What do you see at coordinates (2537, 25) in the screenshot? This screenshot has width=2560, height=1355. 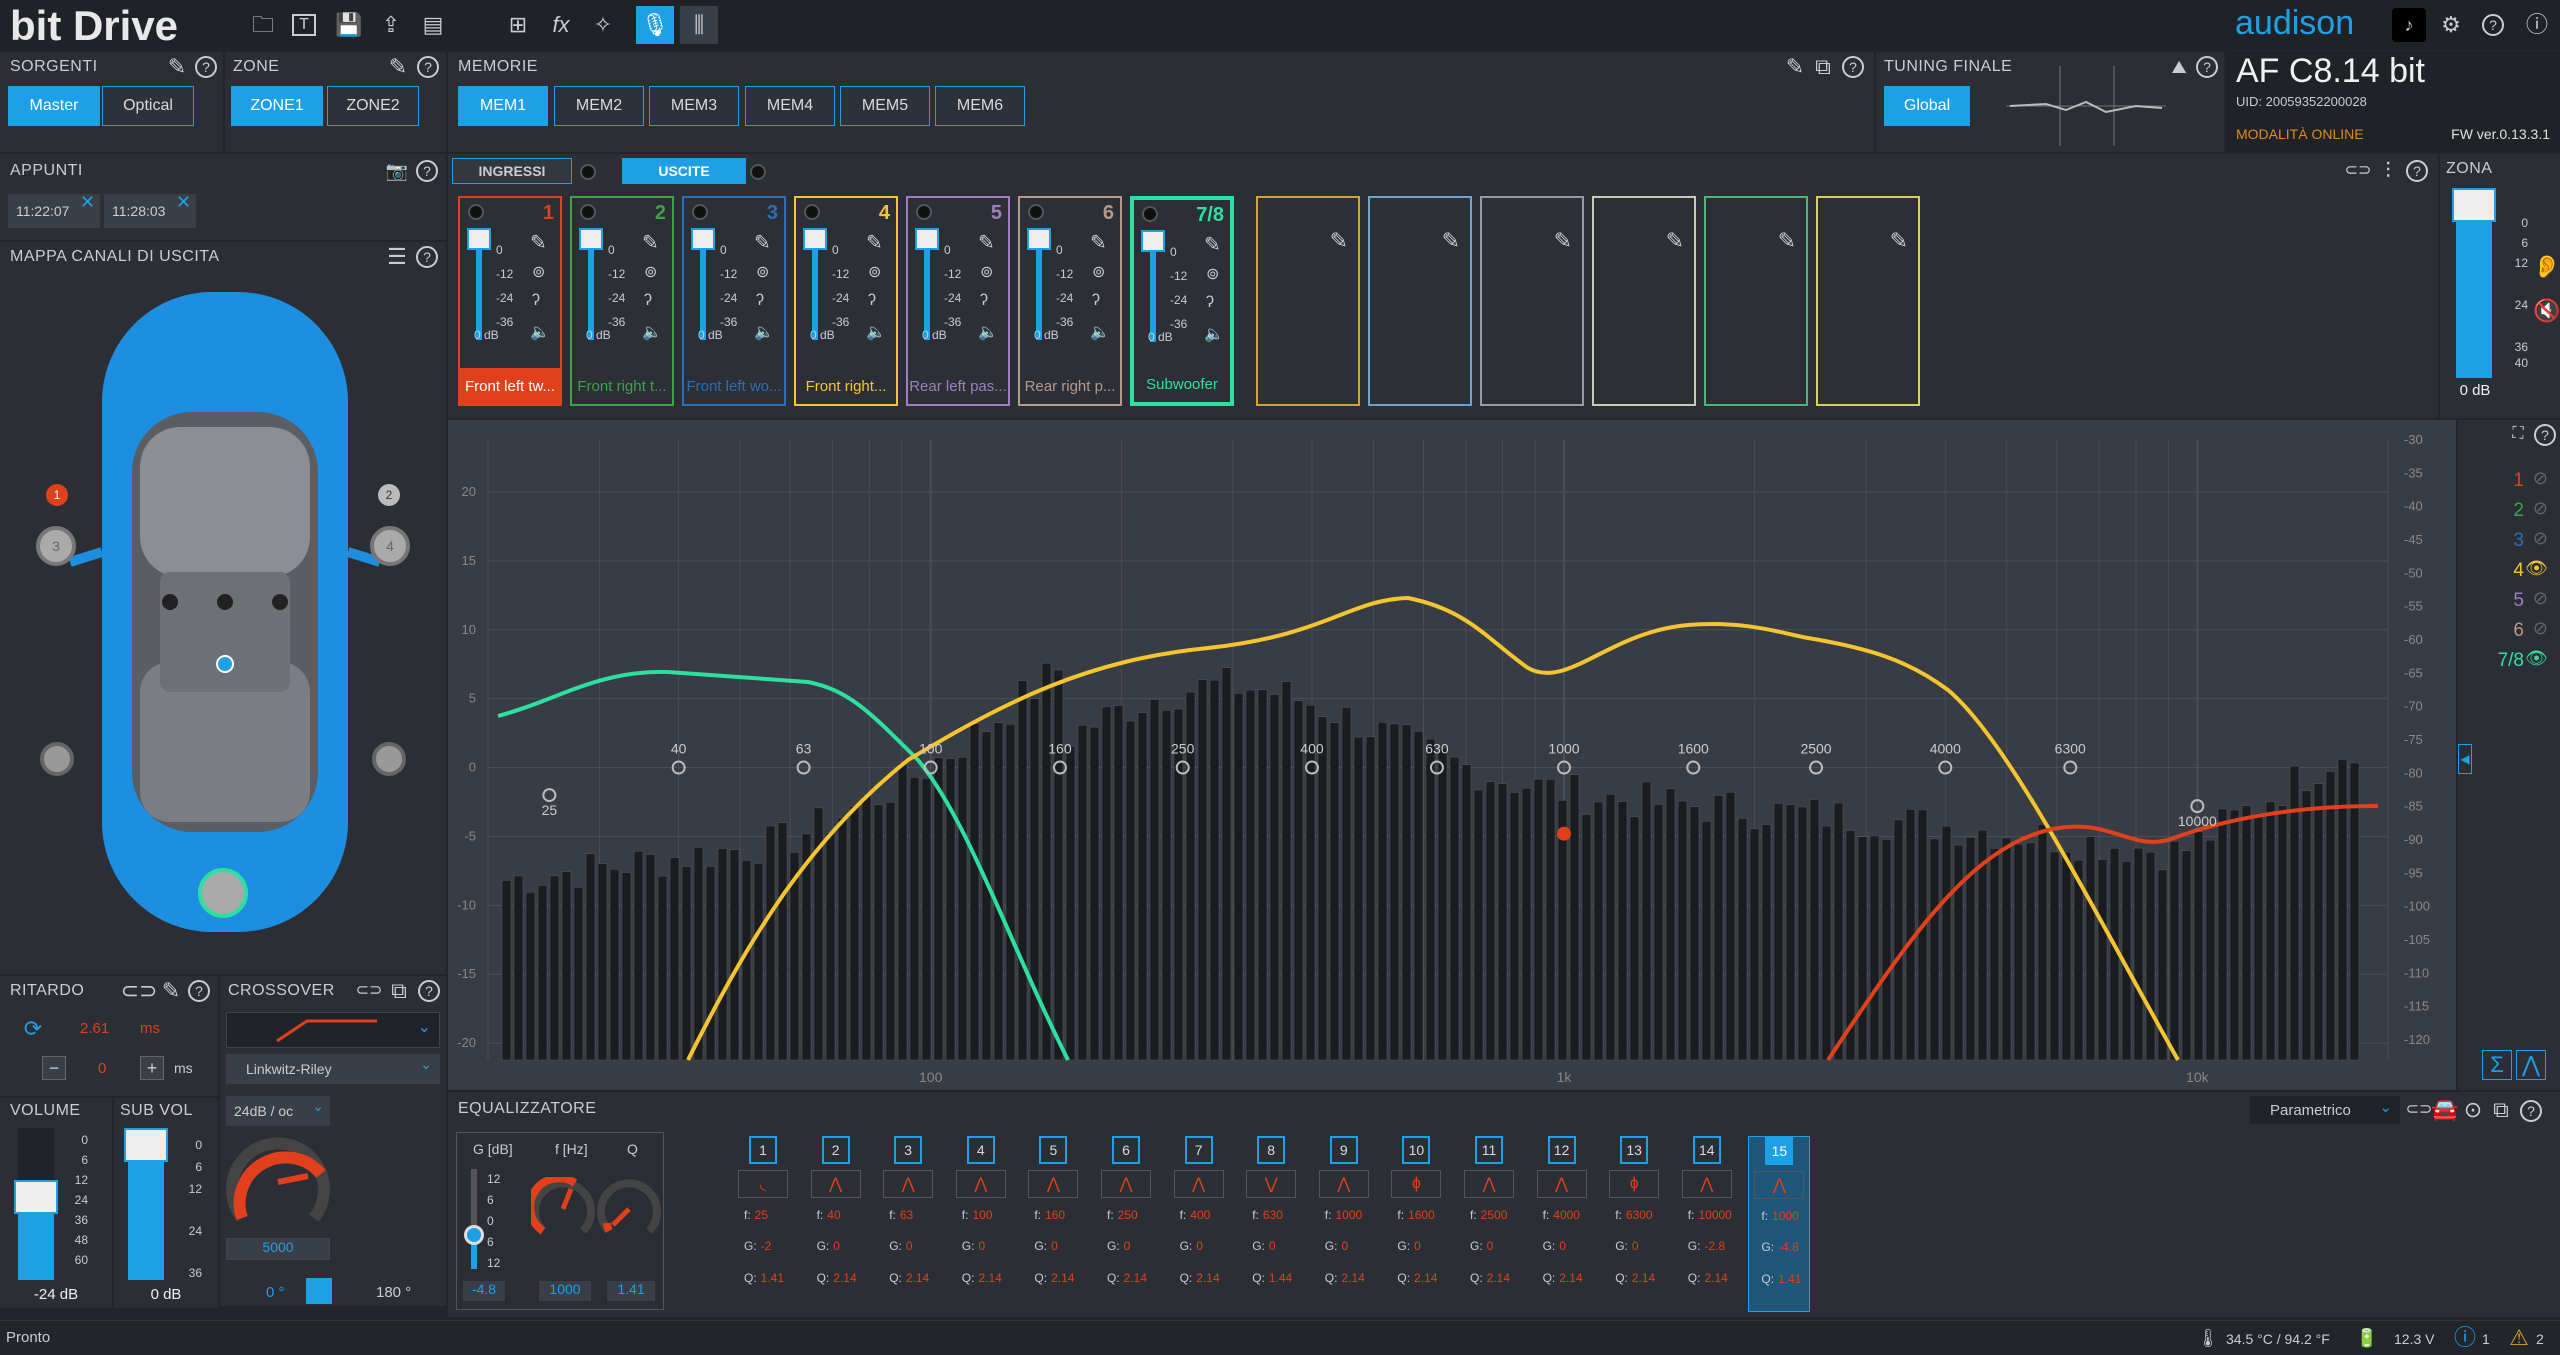 I see `info-icon: ⓘ` at bounding box center [2537, 25].